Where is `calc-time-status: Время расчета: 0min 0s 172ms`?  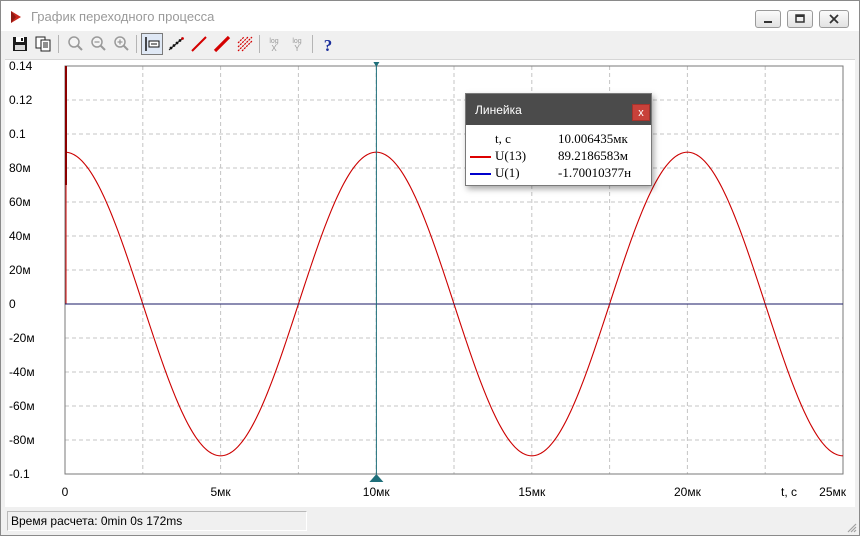
calc-time-status: Время расчета: 0min 0s 172ms is located at coordinates (157, 521).